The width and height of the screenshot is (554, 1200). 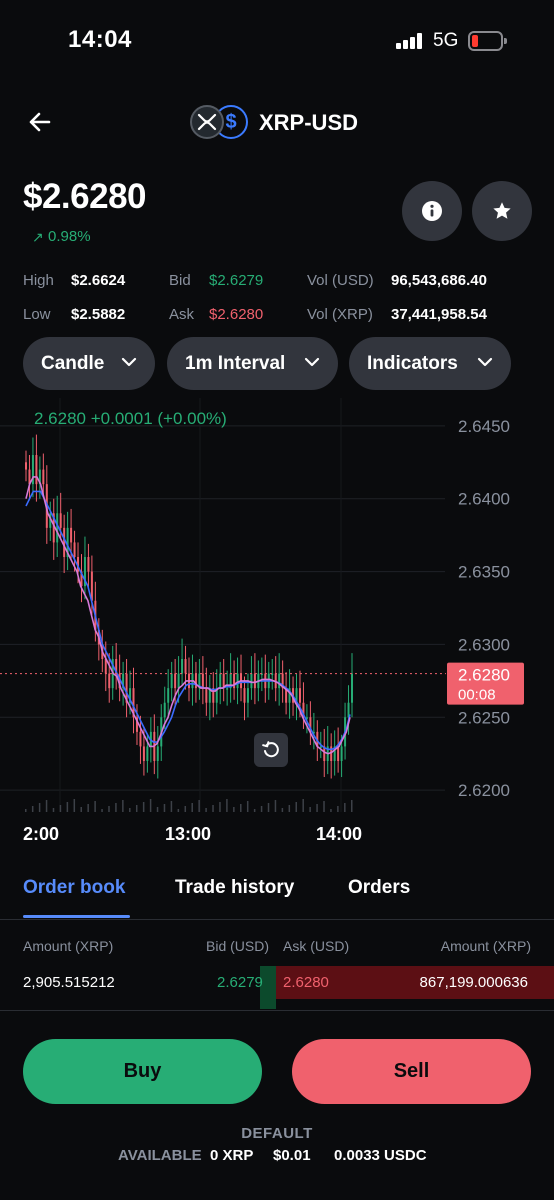 I want to click on available-label: AVAILABLE, so click(x=160, y=1155).